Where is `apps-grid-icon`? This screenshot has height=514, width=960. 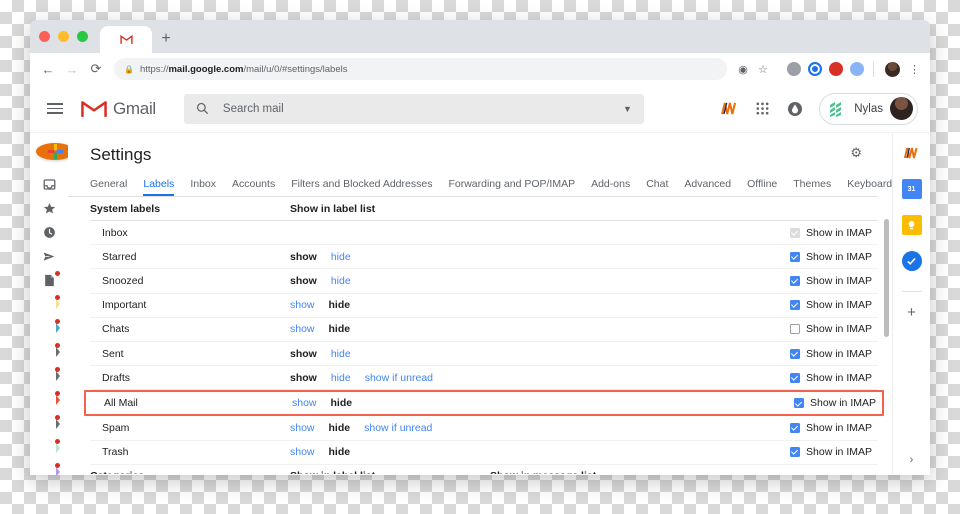
apps-grid-icon is located at coordinates (762, 109).